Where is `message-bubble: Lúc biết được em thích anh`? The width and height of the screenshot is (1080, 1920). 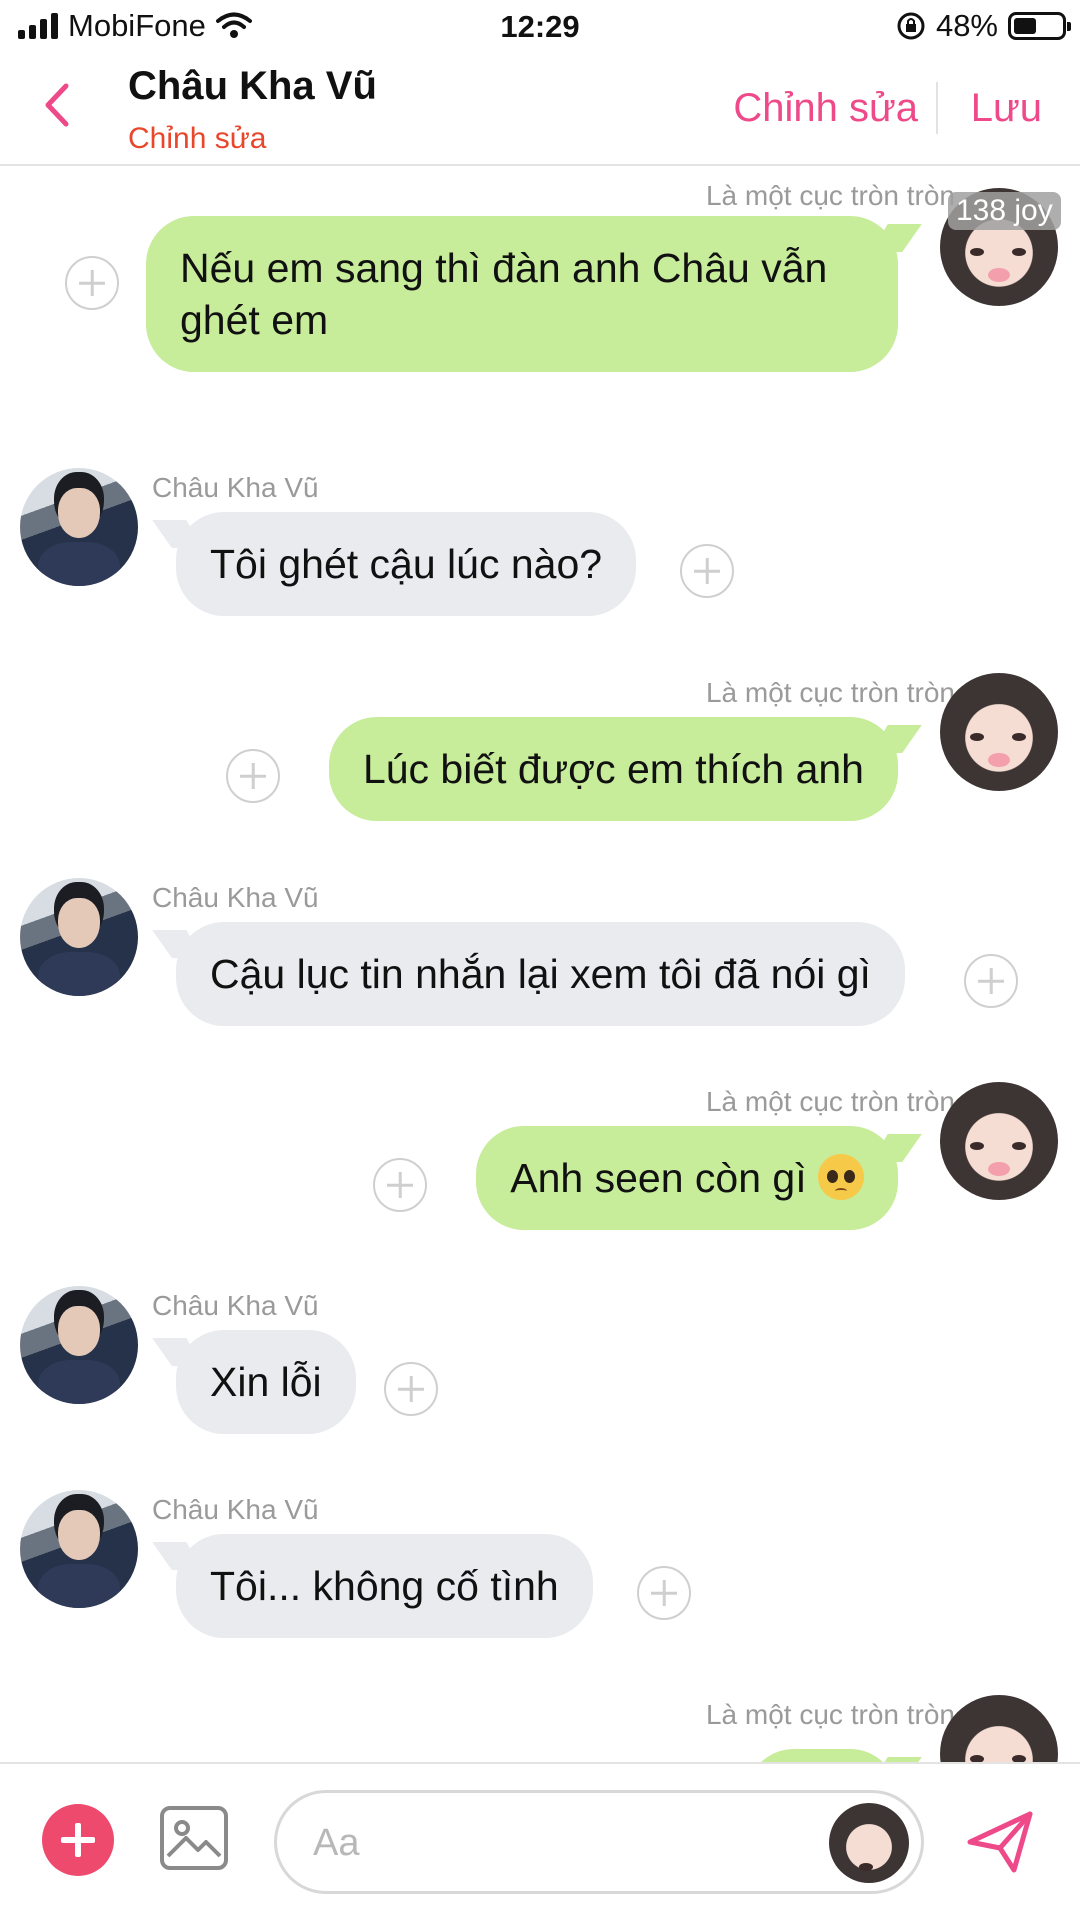
message-bubble: Lúc biết được em thích anh is located at coordinates (613, 769).